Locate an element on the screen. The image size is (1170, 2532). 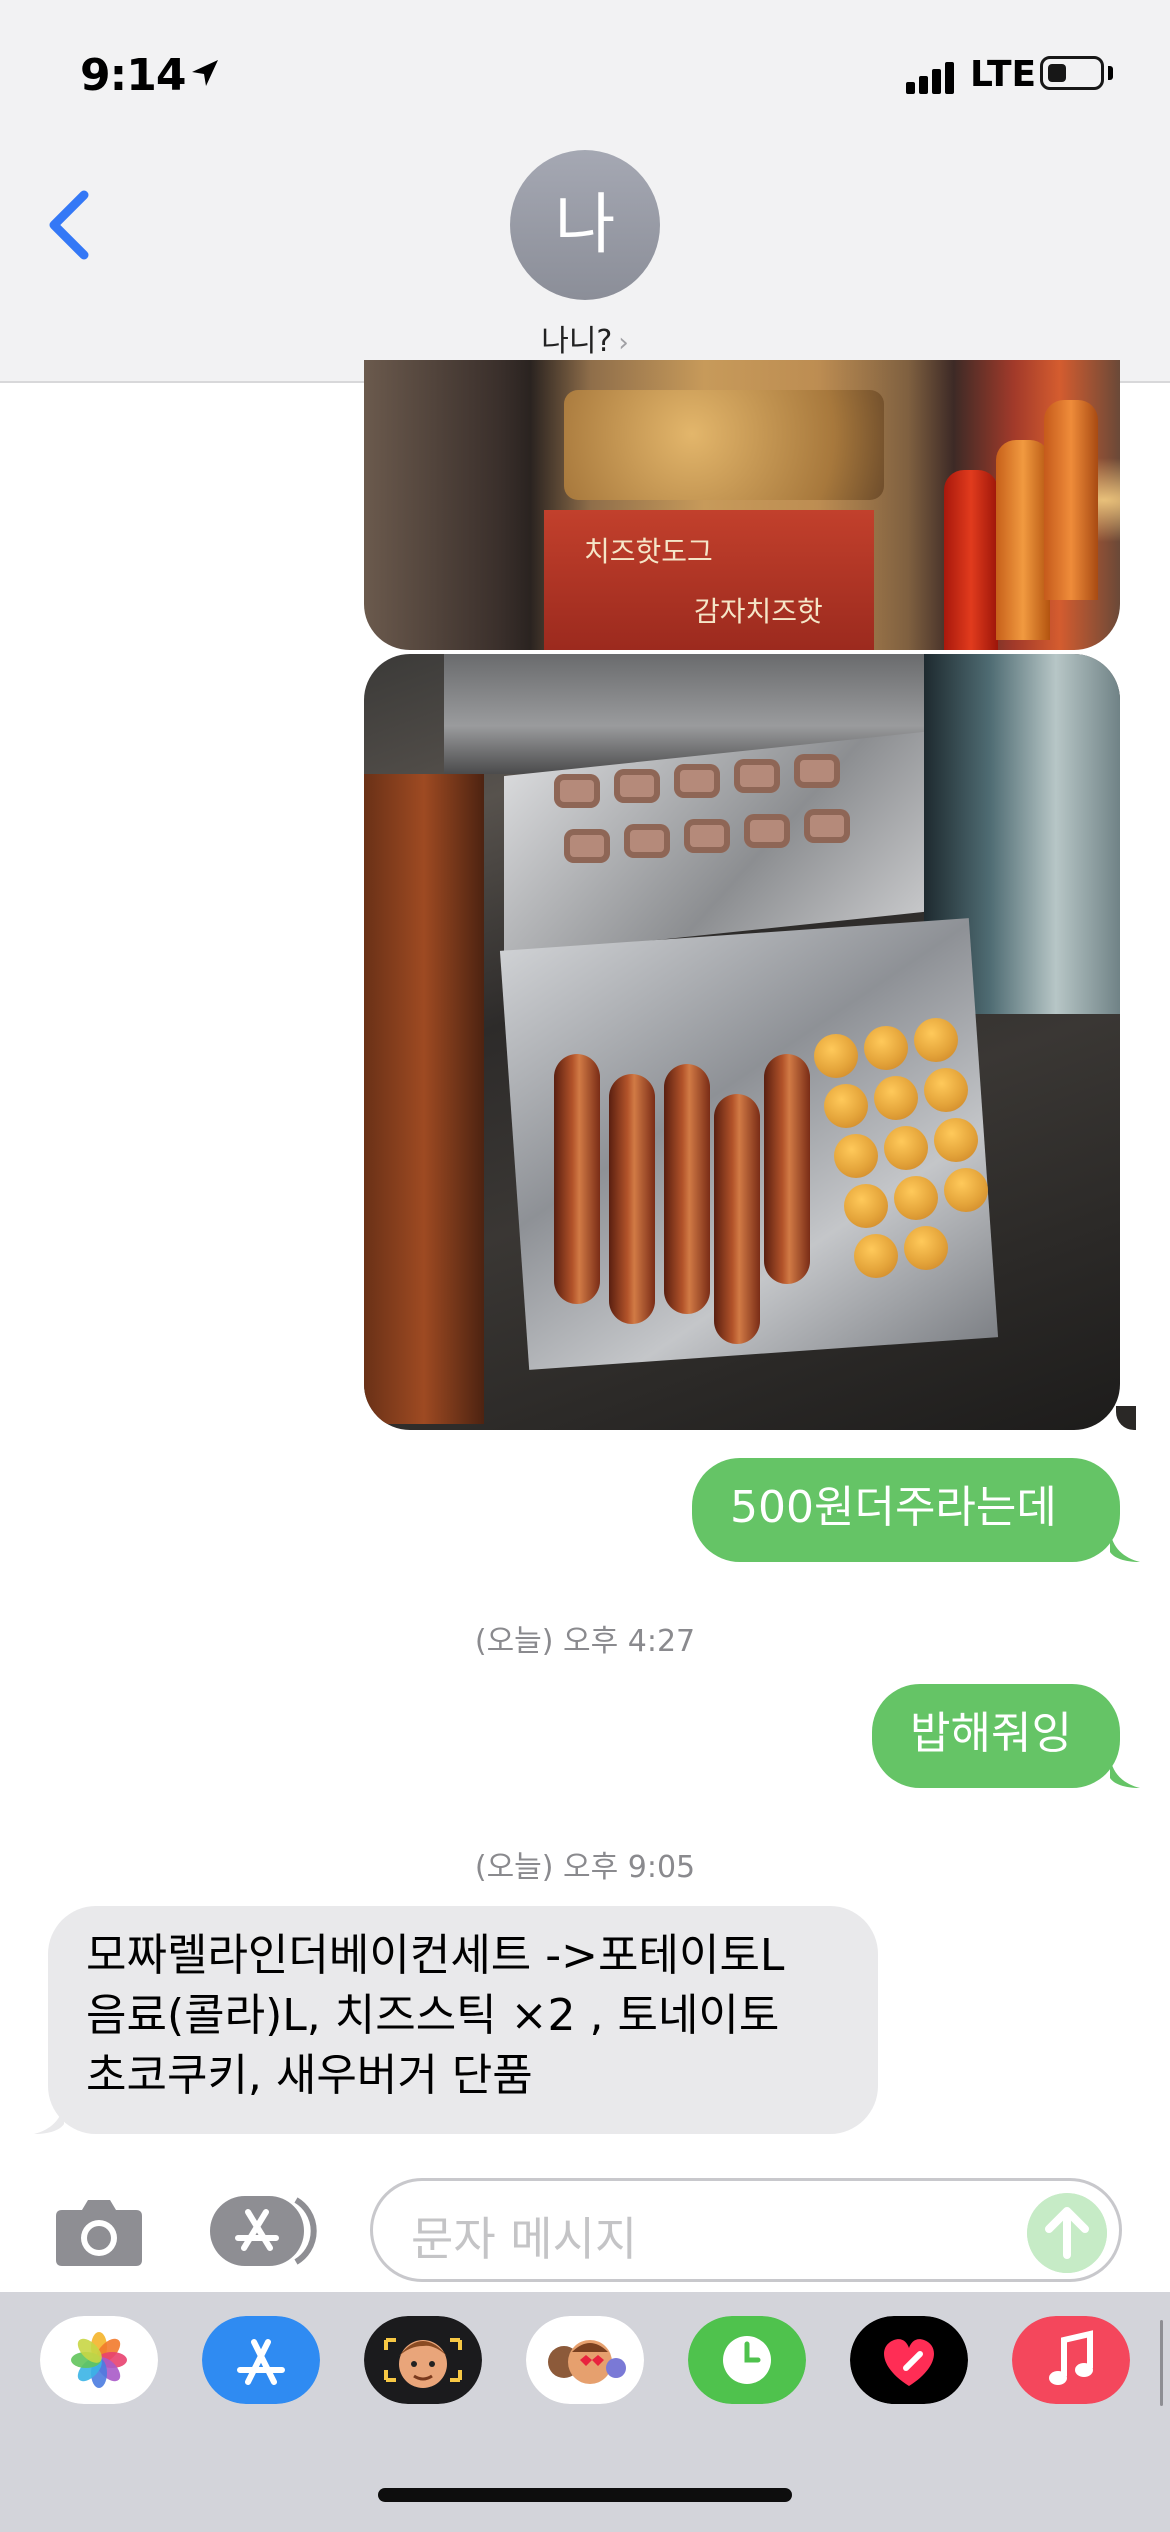
chevron-right-icon: › is located at coordinates (623, 343).